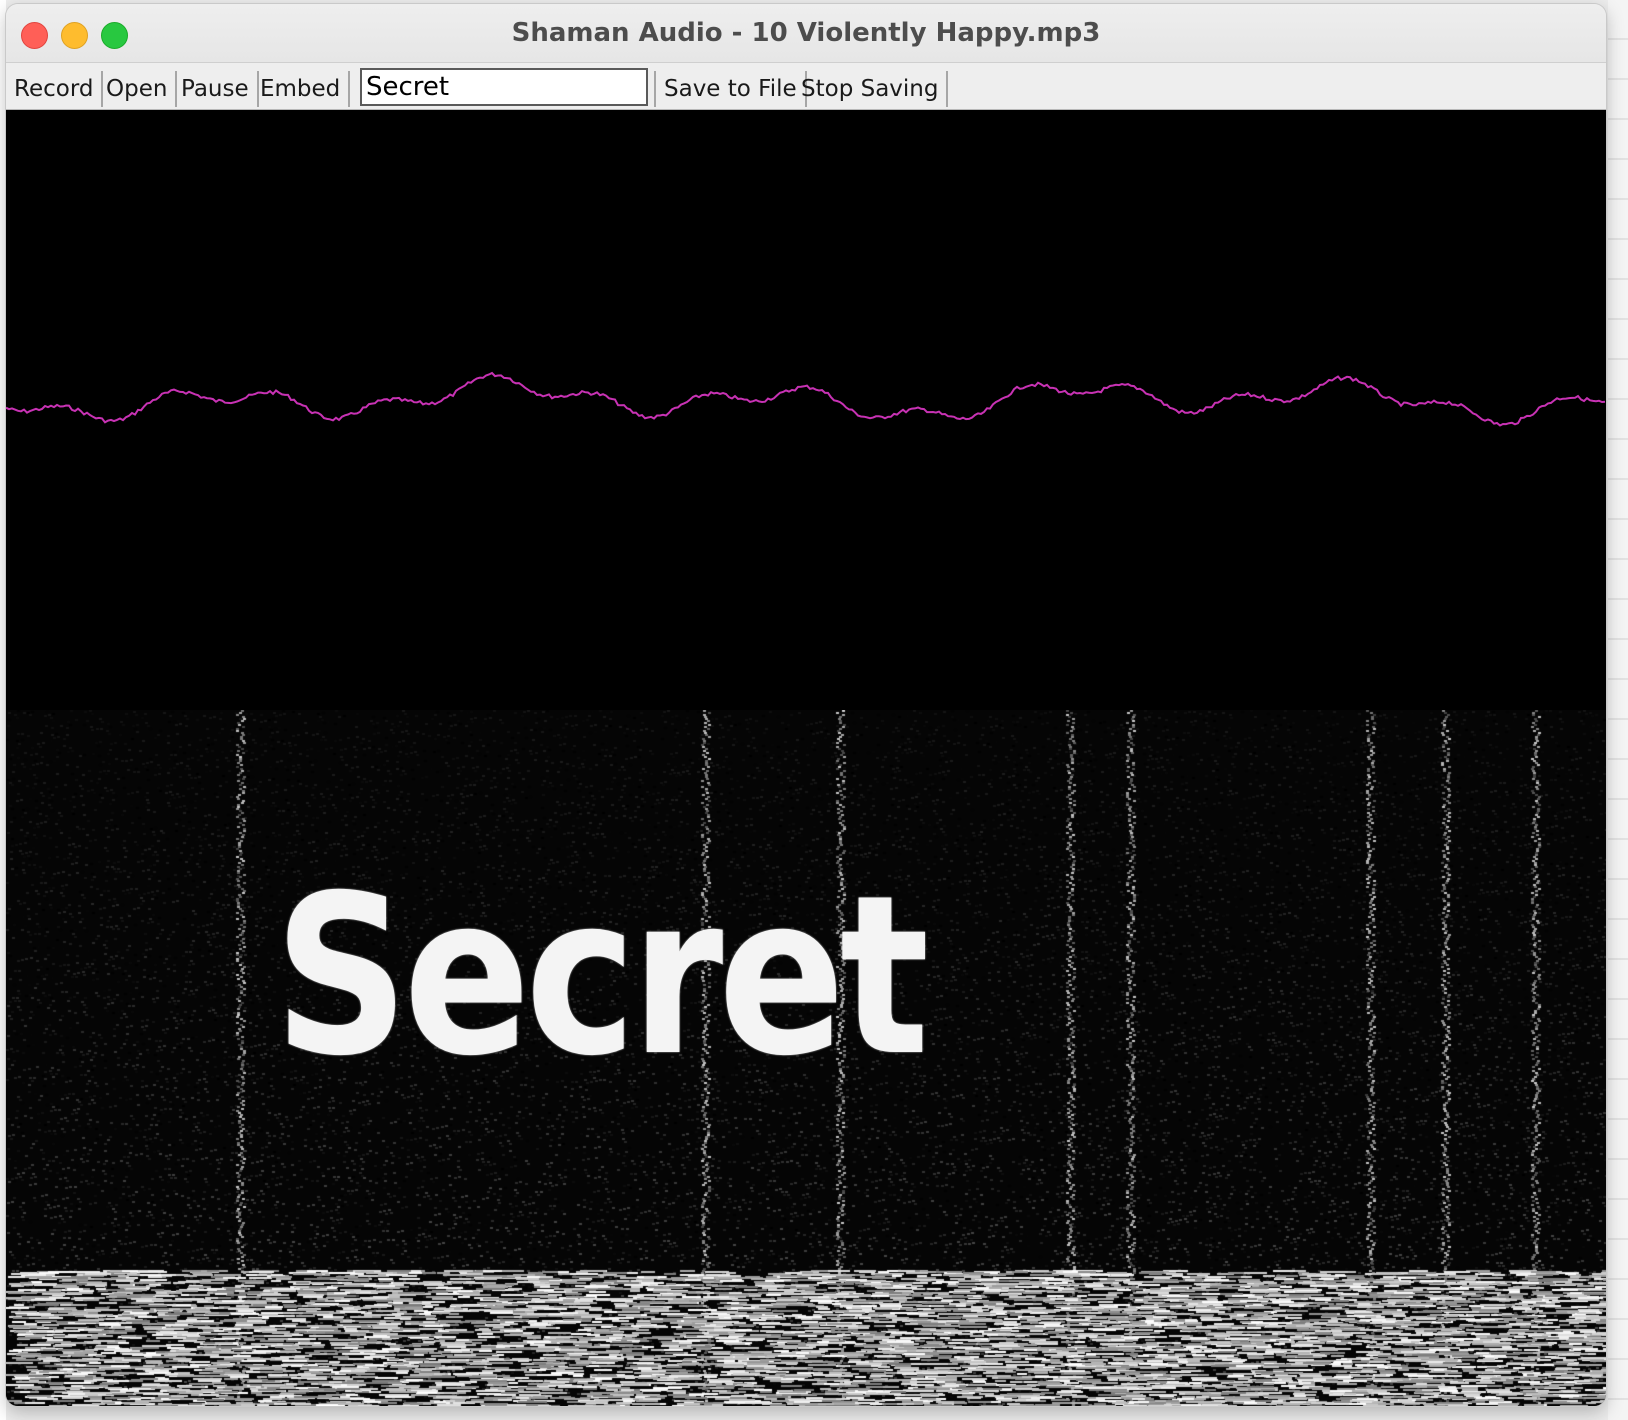 This screenshot has width=1628, height=1420. Describe the element at coordinates (871, 89) in the screenshot. I see `stop-saving-button: Stop Saving` at that location.